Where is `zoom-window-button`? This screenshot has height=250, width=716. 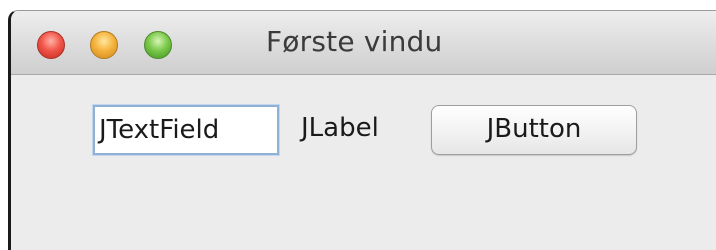 zoom-window-button is located at coordinates (158, 45).